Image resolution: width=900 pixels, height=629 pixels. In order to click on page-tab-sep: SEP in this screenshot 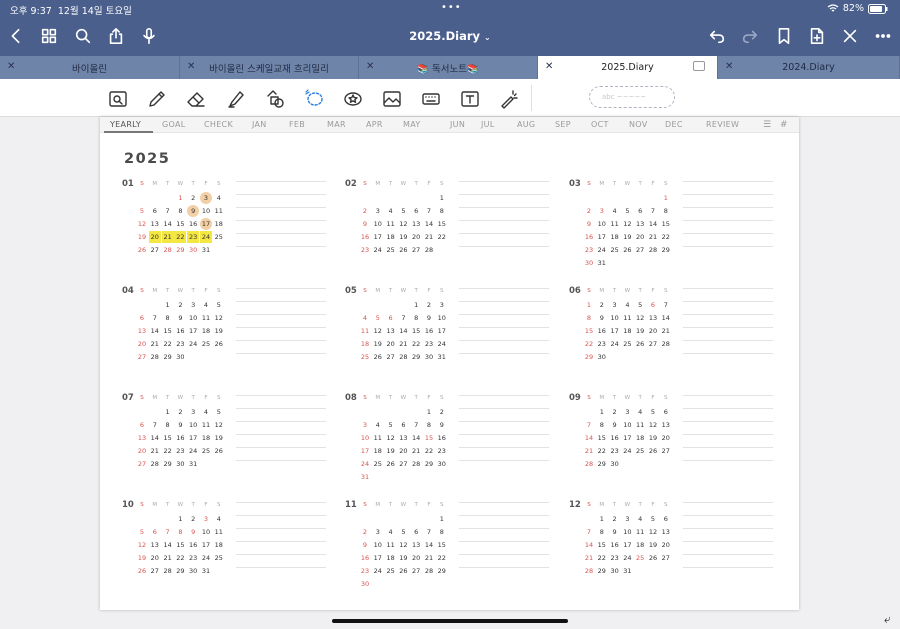, I will do `click(563, 124)`.